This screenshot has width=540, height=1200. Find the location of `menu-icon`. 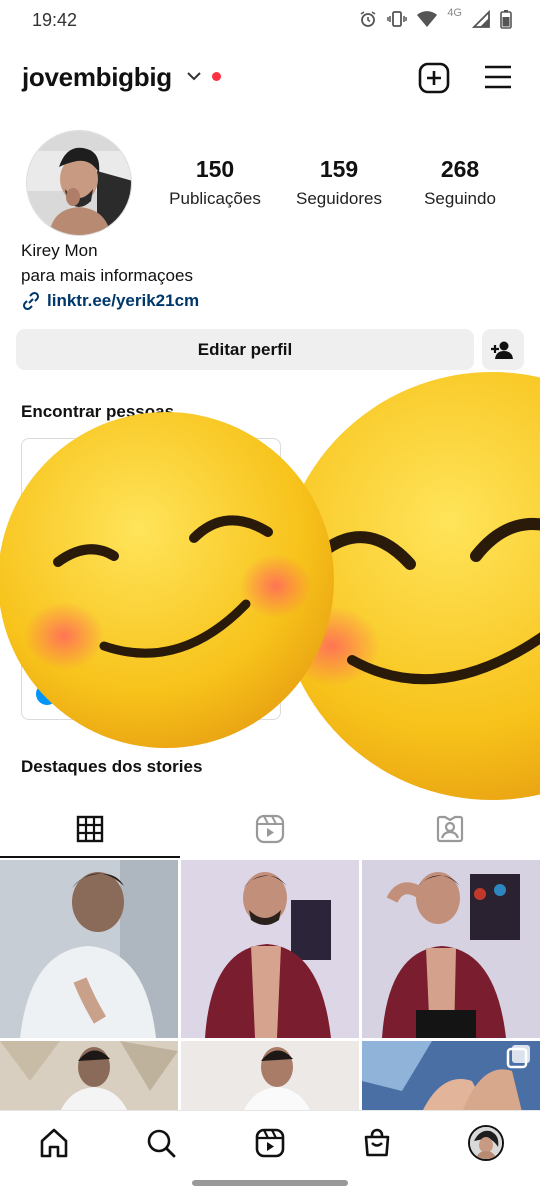

menu-icon is located at coordinates (498, 77).